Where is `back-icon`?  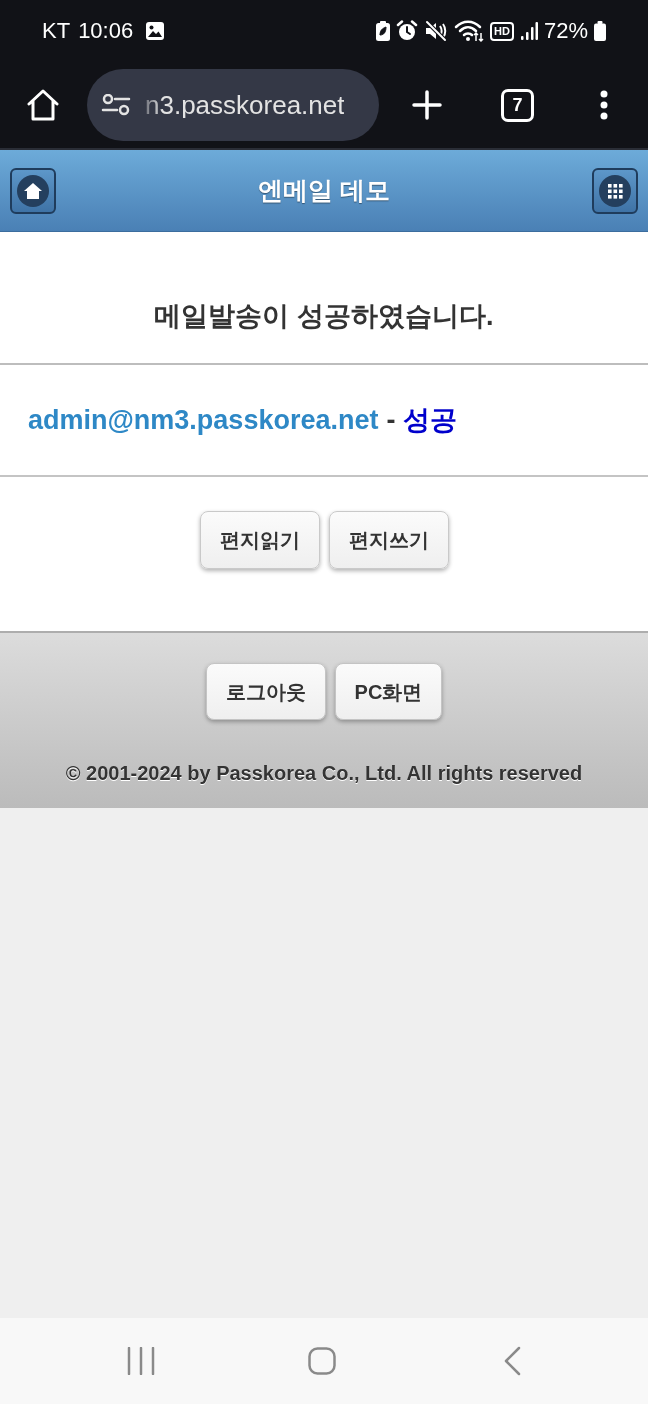
back-icon is located at coordinates (512, 1361).